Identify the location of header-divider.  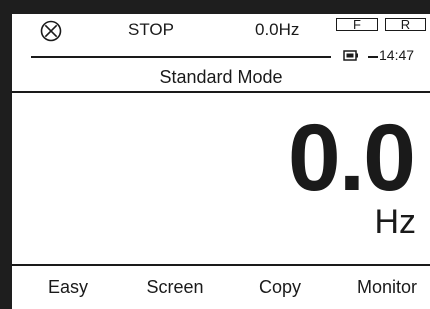
(221, 92).